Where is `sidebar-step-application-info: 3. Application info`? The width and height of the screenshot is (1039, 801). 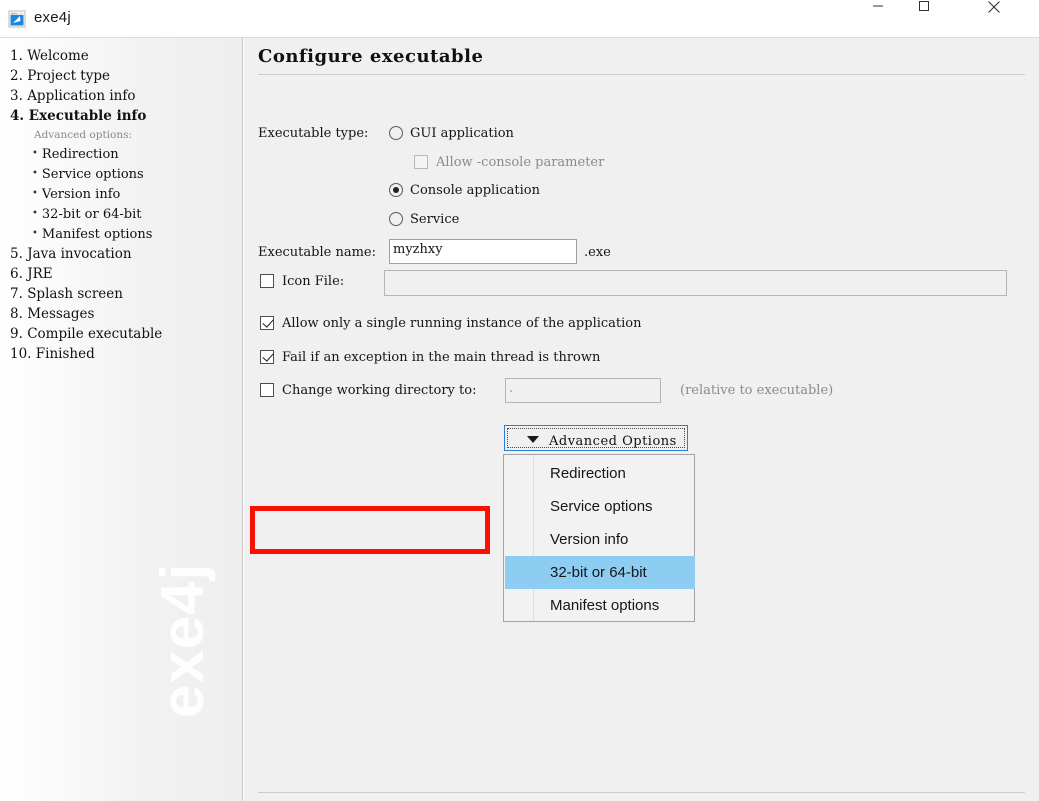 sidebar-step-application-info: 3. Application info is located at coordinates (123, 96).